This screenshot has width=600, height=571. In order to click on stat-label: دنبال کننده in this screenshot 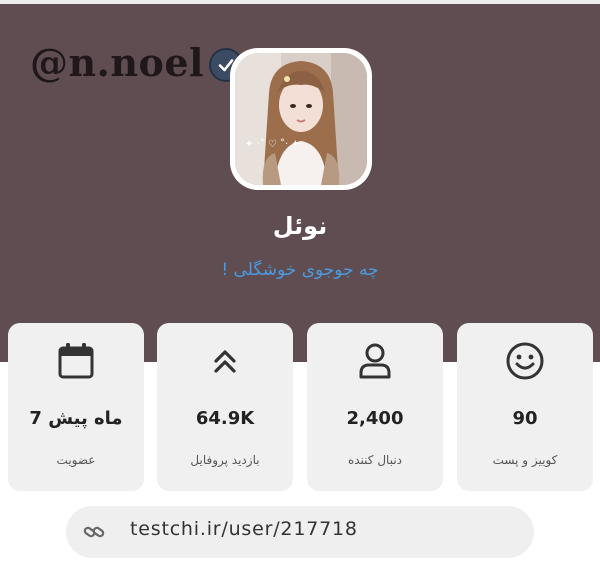, I will do `click(375, 460)`.